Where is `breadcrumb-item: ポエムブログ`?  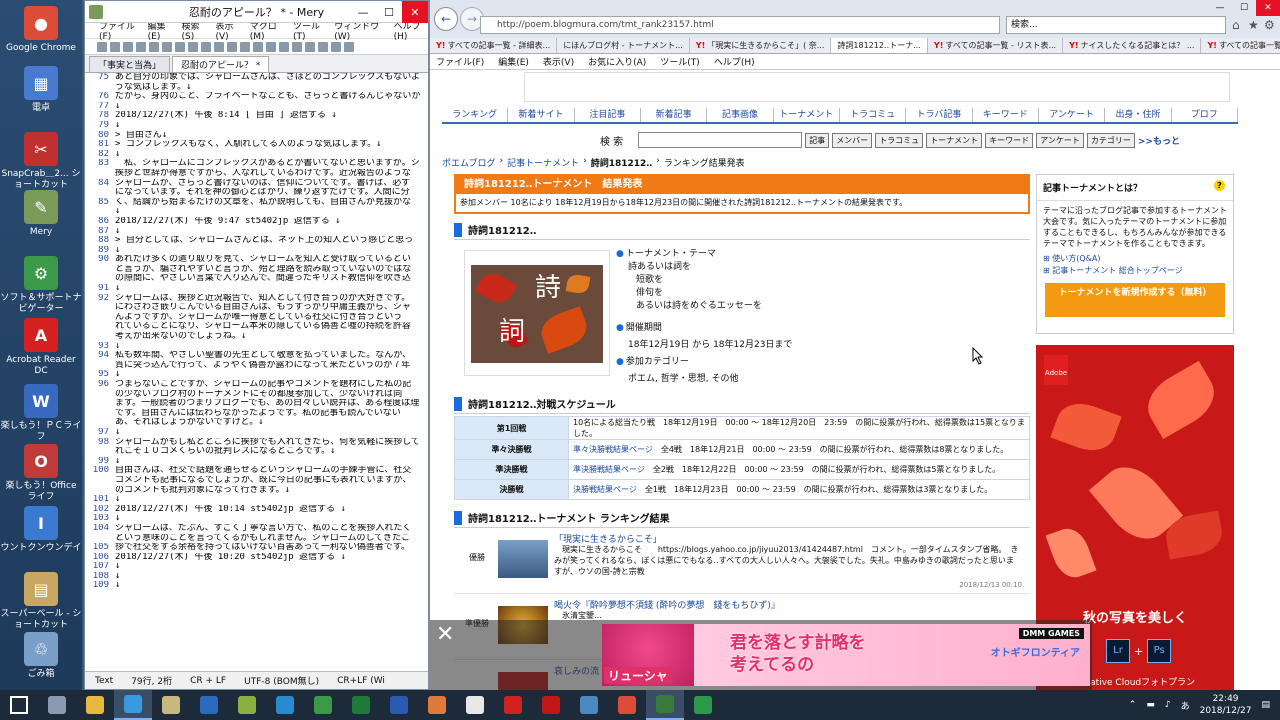 breadcrumb-item: ポエムブログ is located at coordinates (468, 162).